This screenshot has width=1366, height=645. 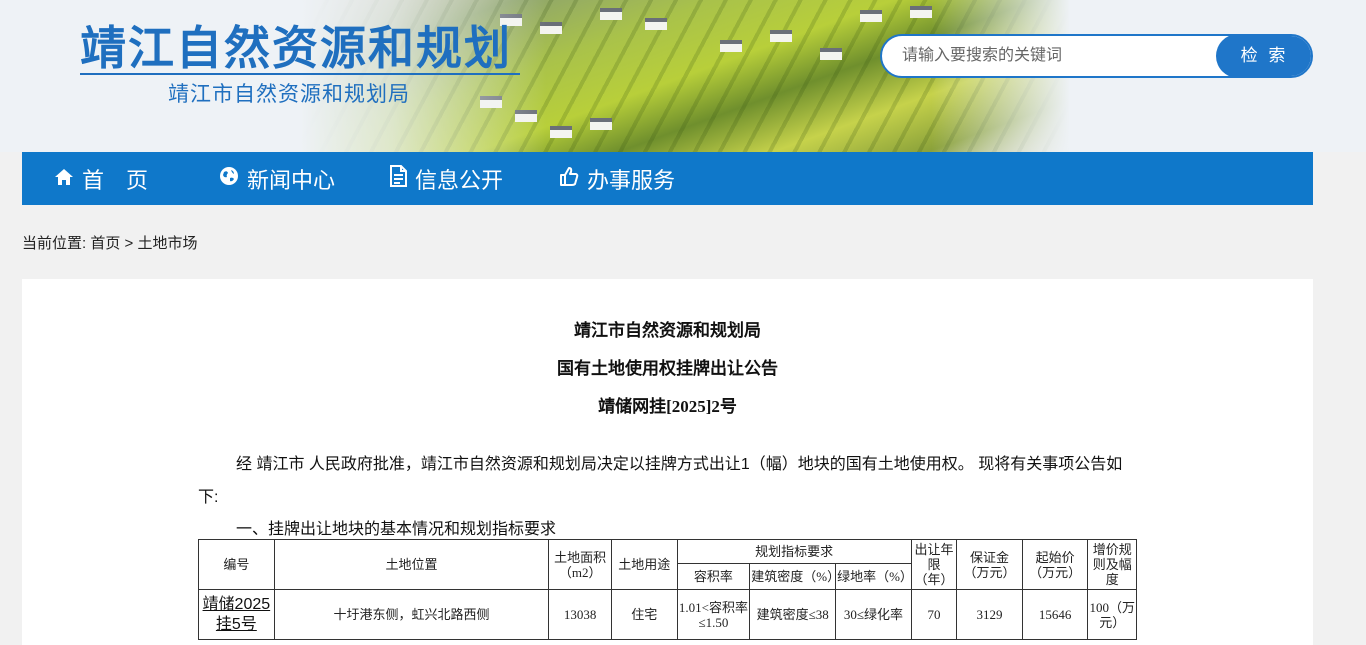 What do you see at coordinates (1050, 56) in the screenshot?
I see `search-input` at bounding box center [1050, 56].